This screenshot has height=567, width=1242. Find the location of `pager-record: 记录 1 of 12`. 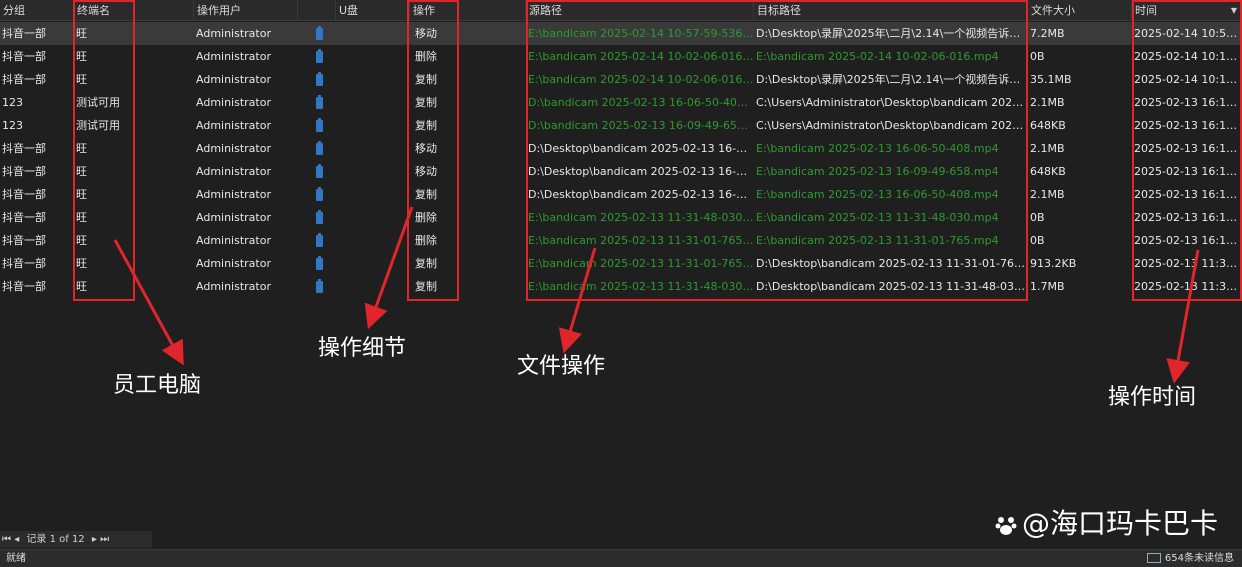

pager-record: 记录 1 of 12 is located at coordinates (55, 539).